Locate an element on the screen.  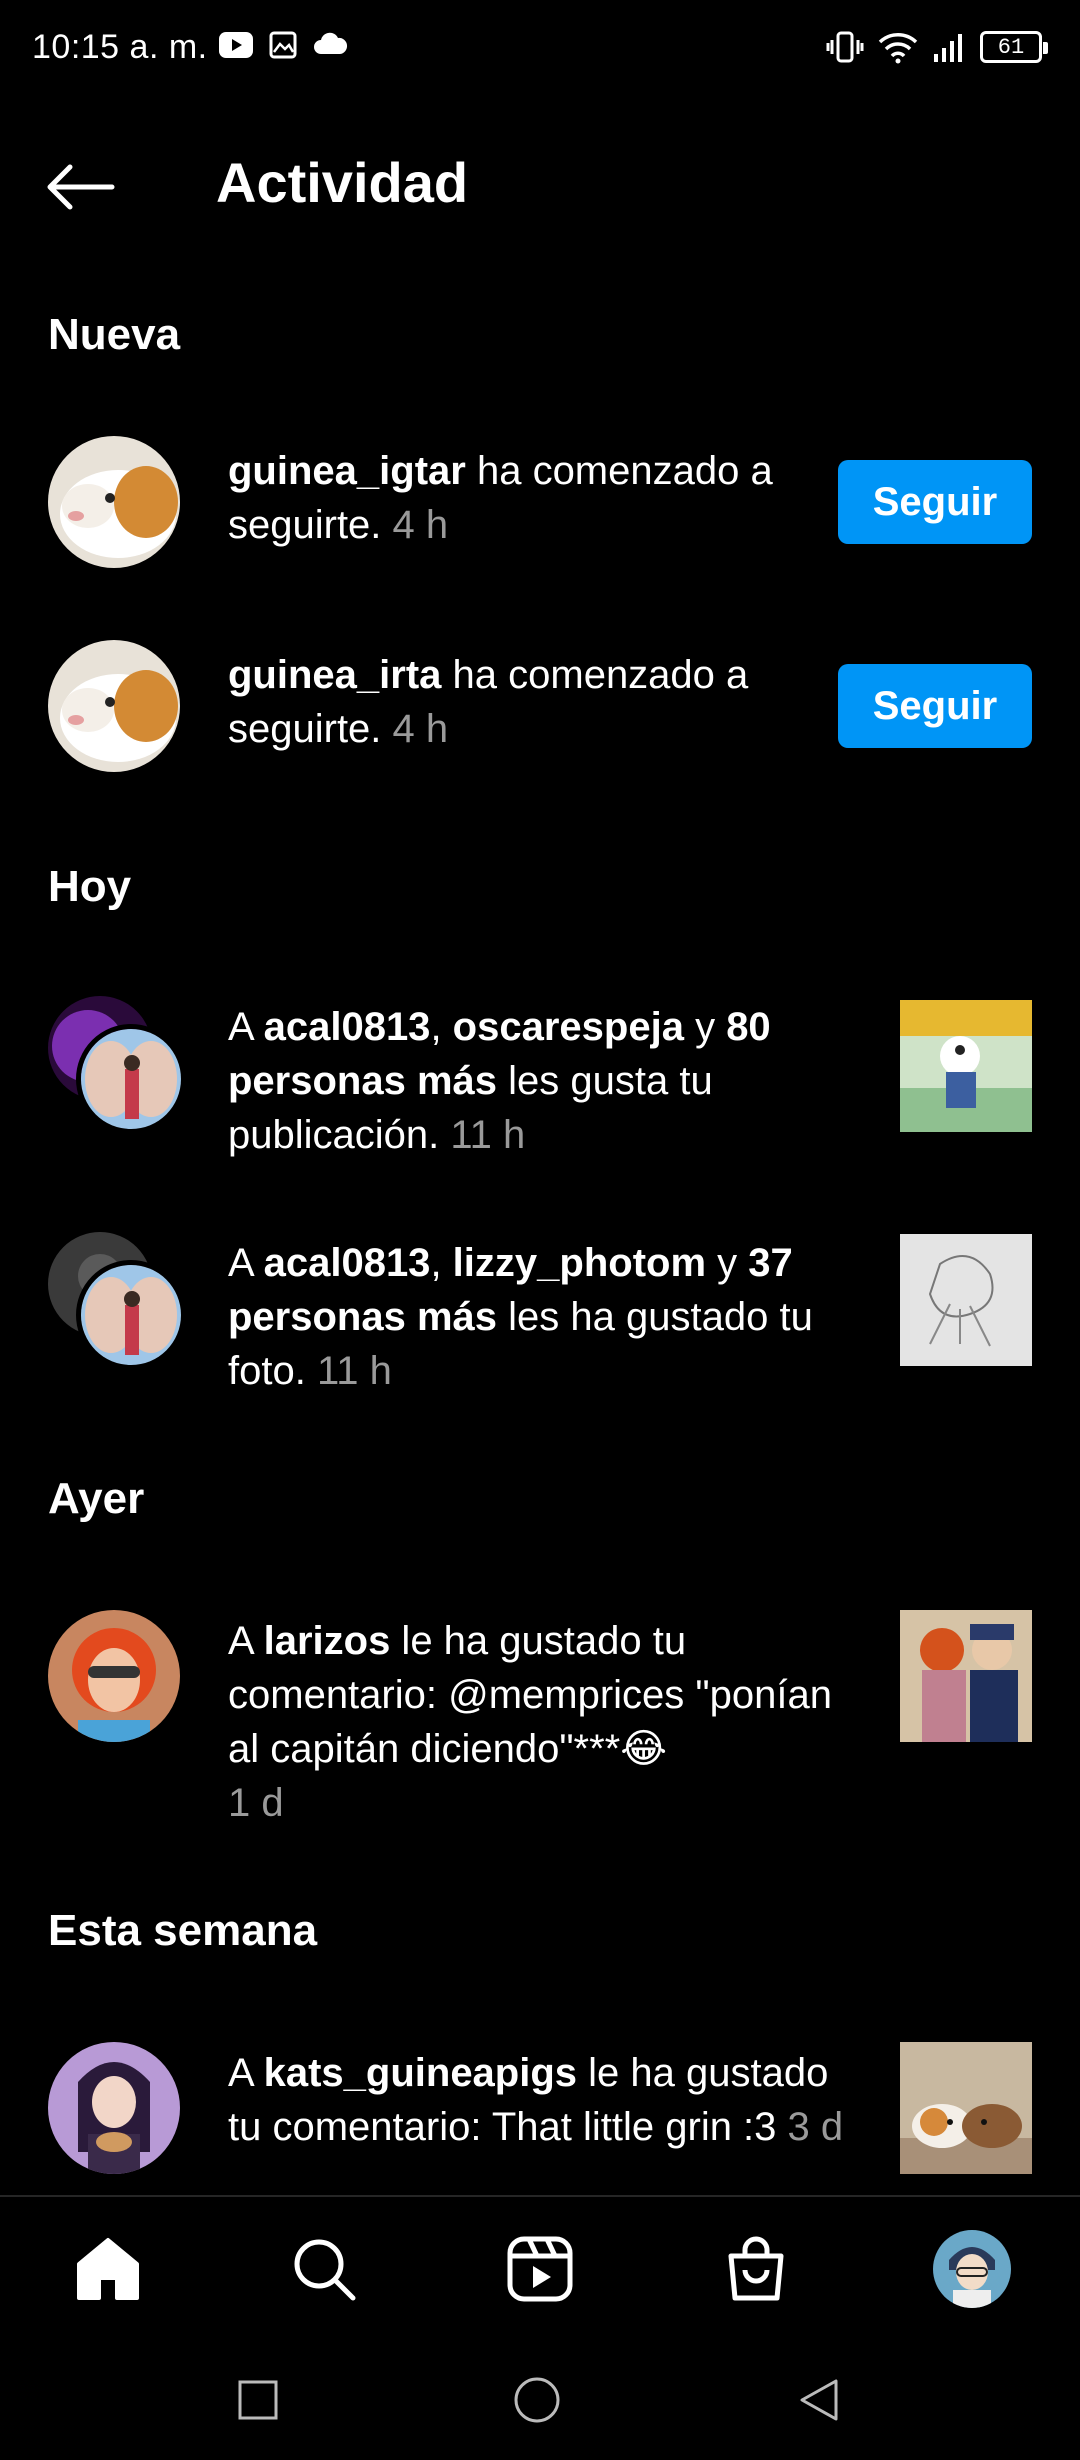
username: guinea_igtar is located at coordinates (347, 471).